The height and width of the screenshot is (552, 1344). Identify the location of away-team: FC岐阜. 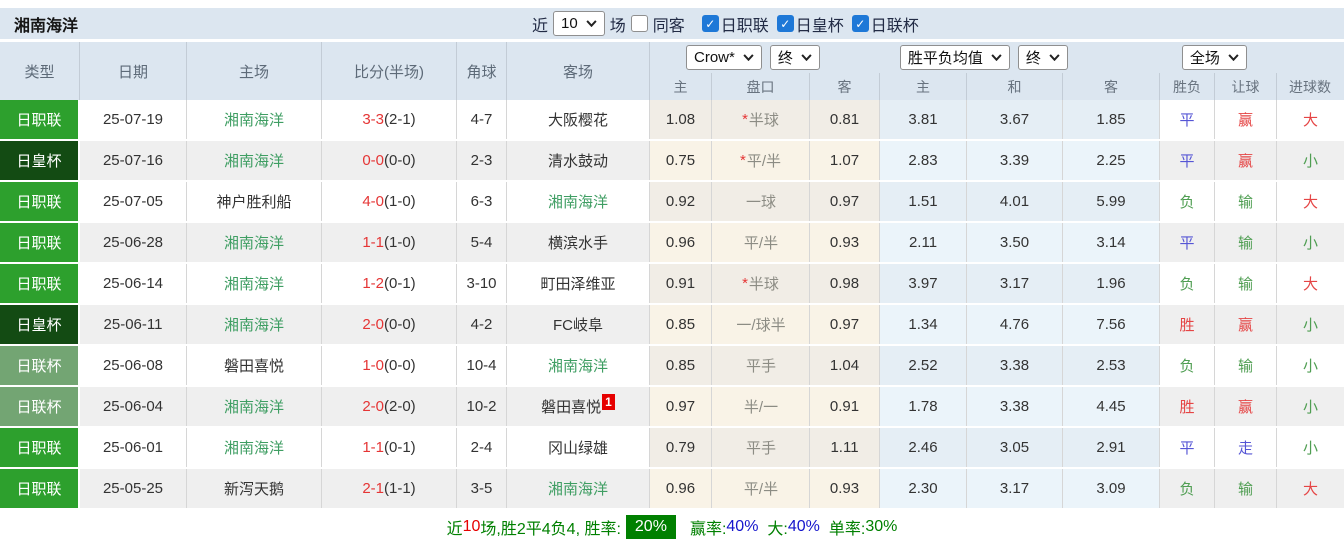
(578, 324).